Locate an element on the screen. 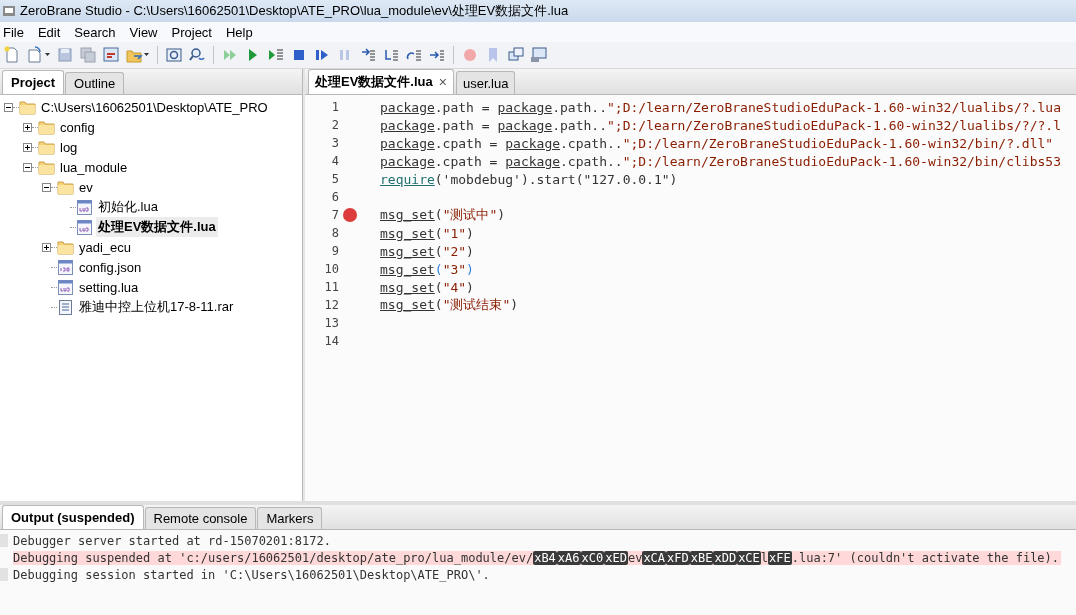 The width and height of the screenshot is (1076, 615). code-line: msg_set("4") is located at coordinates (427, 287).